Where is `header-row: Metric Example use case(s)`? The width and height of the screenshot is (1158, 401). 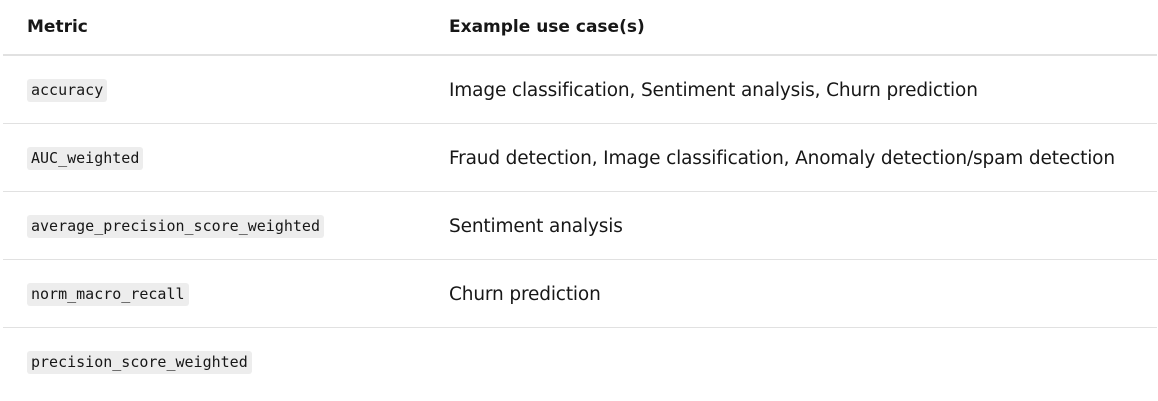
header-row: Metric Example use case(s) is located at coordinates (580, 28).